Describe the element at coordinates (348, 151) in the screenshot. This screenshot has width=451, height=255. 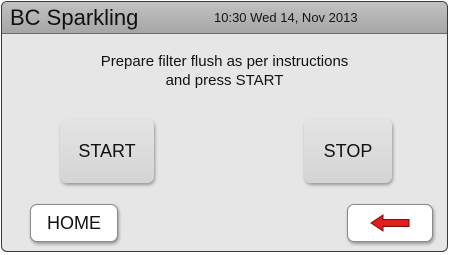
I see `stop-button: STOP` at that location.